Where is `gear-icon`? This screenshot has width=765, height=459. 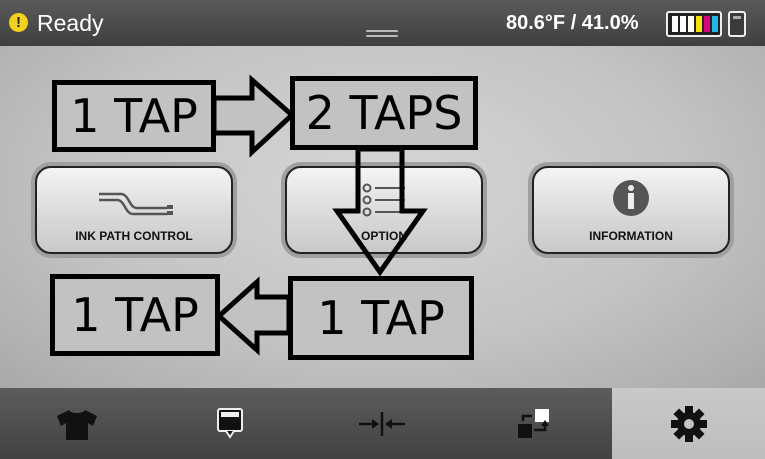 gear-icon is located at coordinates (688, 423).